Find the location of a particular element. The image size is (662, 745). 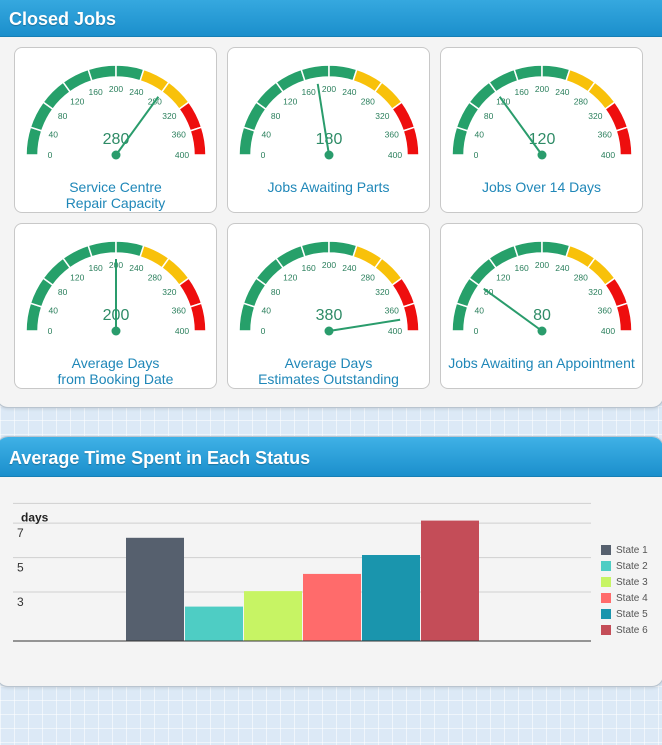

gauge-label: Average Days from Booking Date is located at coordinates (115, 371).